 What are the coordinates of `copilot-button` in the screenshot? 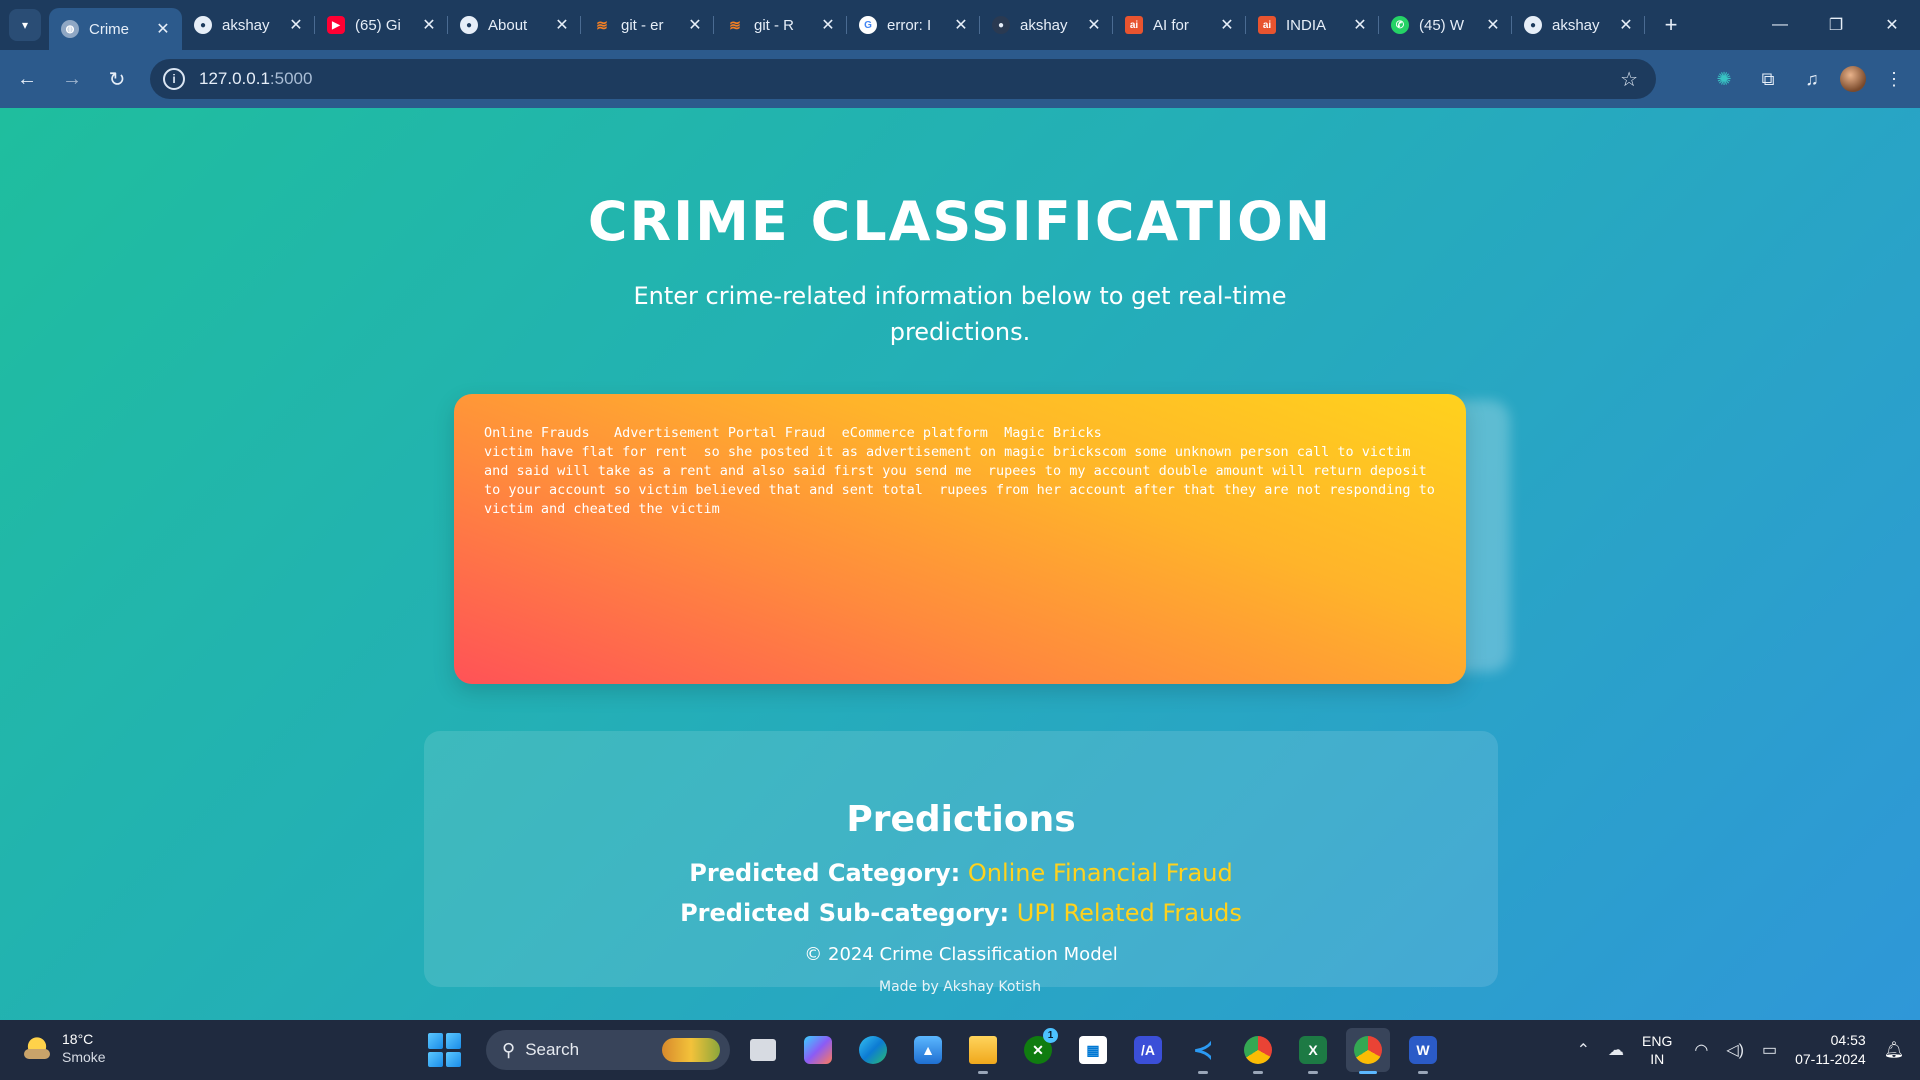 It's located at (818, 1050).